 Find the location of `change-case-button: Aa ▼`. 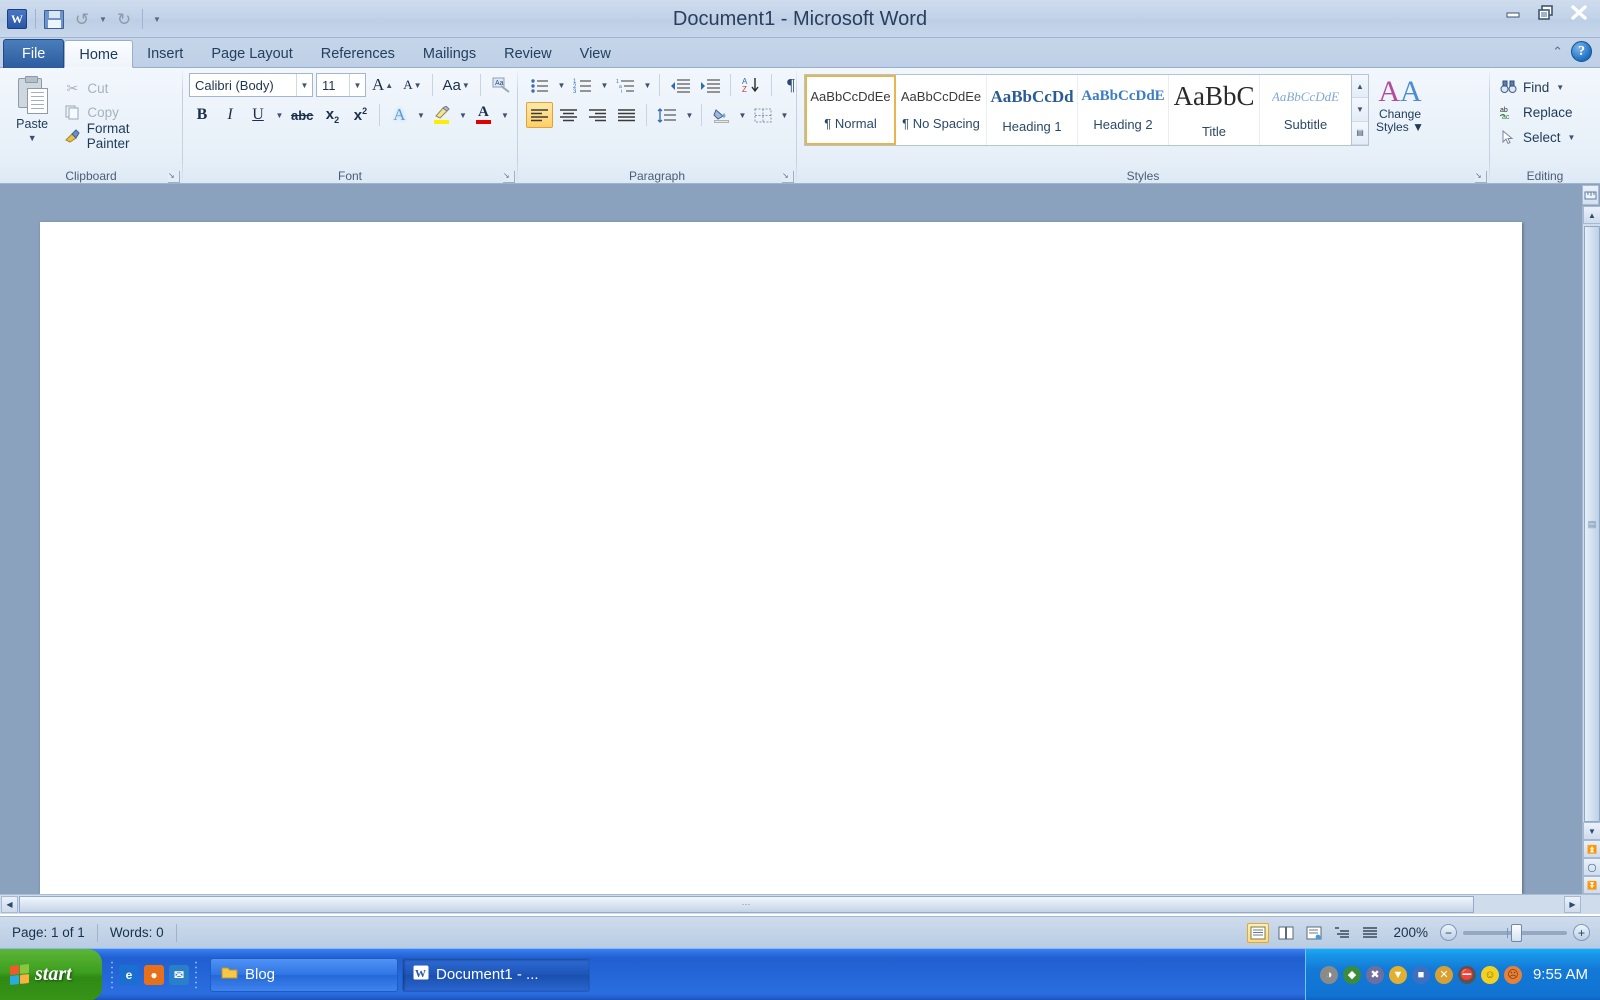

change-case-button: Aa ▼ is located at coordinates (456, 85).